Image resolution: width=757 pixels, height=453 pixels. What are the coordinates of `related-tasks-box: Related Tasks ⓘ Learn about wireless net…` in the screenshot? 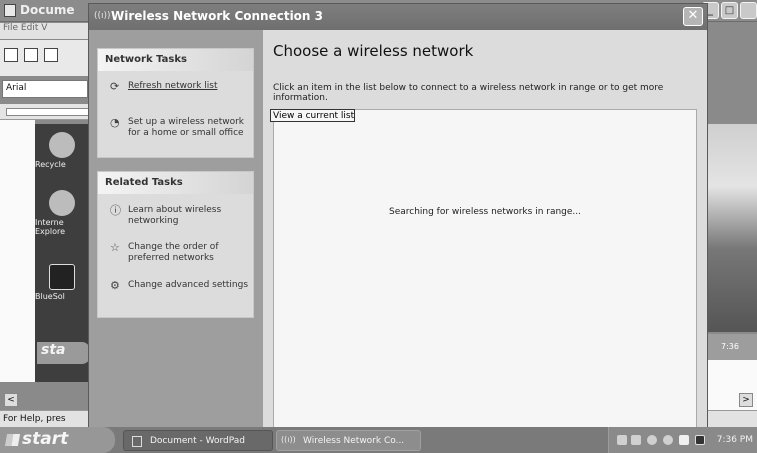 It's located at (175, 244).